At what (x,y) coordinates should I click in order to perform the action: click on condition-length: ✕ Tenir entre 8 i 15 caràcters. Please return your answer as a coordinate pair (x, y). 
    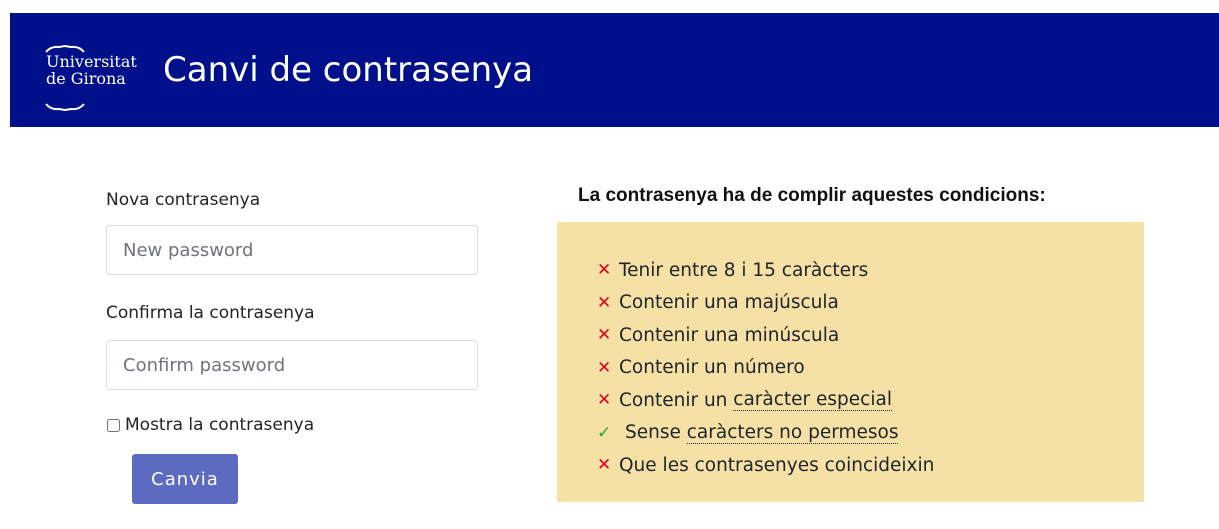
    Looking at the image, I should click on (765, 270).